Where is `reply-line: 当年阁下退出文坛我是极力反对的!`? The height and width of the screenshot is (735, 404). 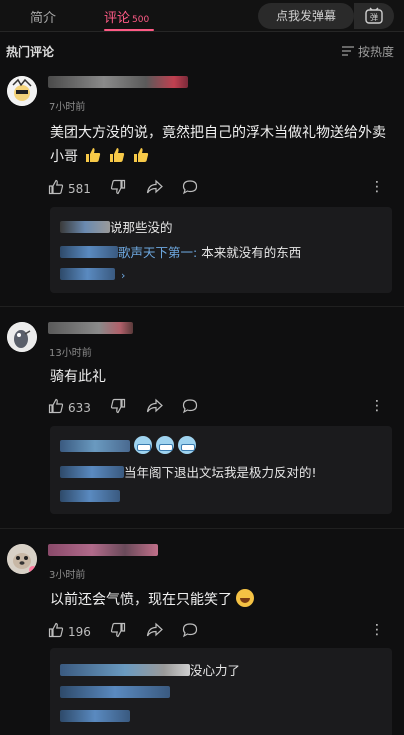
reply-line: 当年阁下退出文坛我是极力反对的! is located at coordinates (188, 471).